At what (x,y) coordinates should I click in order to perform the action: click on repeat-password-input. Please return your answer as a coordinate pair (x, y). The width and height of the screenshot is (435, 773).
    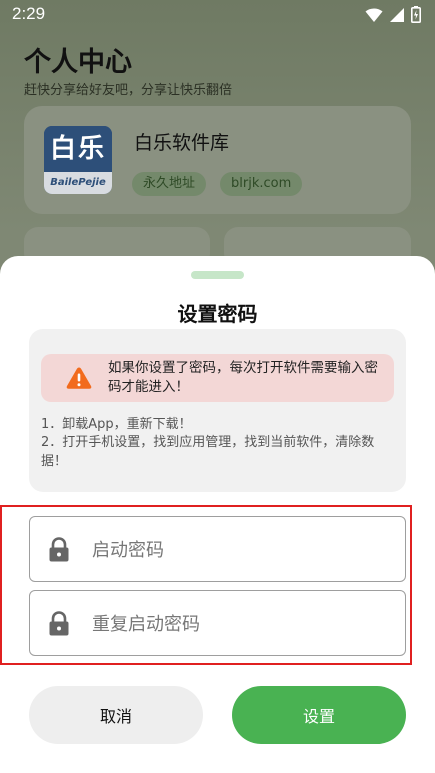
    Looking at the image, I should click on (237, 624).